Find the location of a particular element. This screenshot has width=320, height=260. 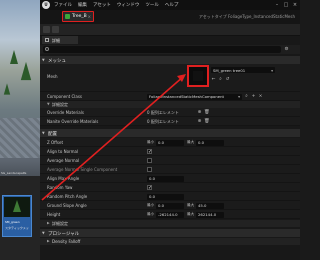

align-max-angle-row: Align Max Angle 0.0 is located at coordinates (170, 178).